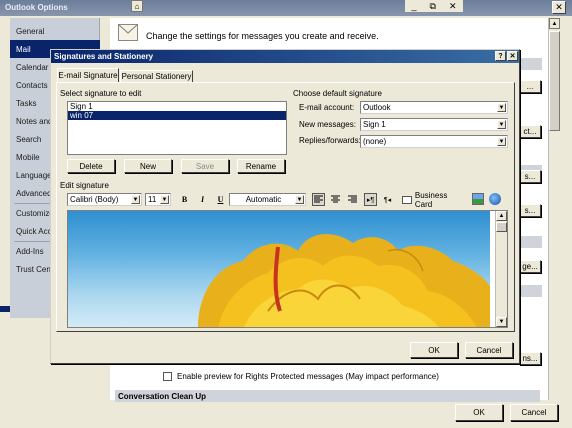 Image resolution: width=572 pixels, height=428 pixels. I want to click on options-title-bar, so click(286, 8).